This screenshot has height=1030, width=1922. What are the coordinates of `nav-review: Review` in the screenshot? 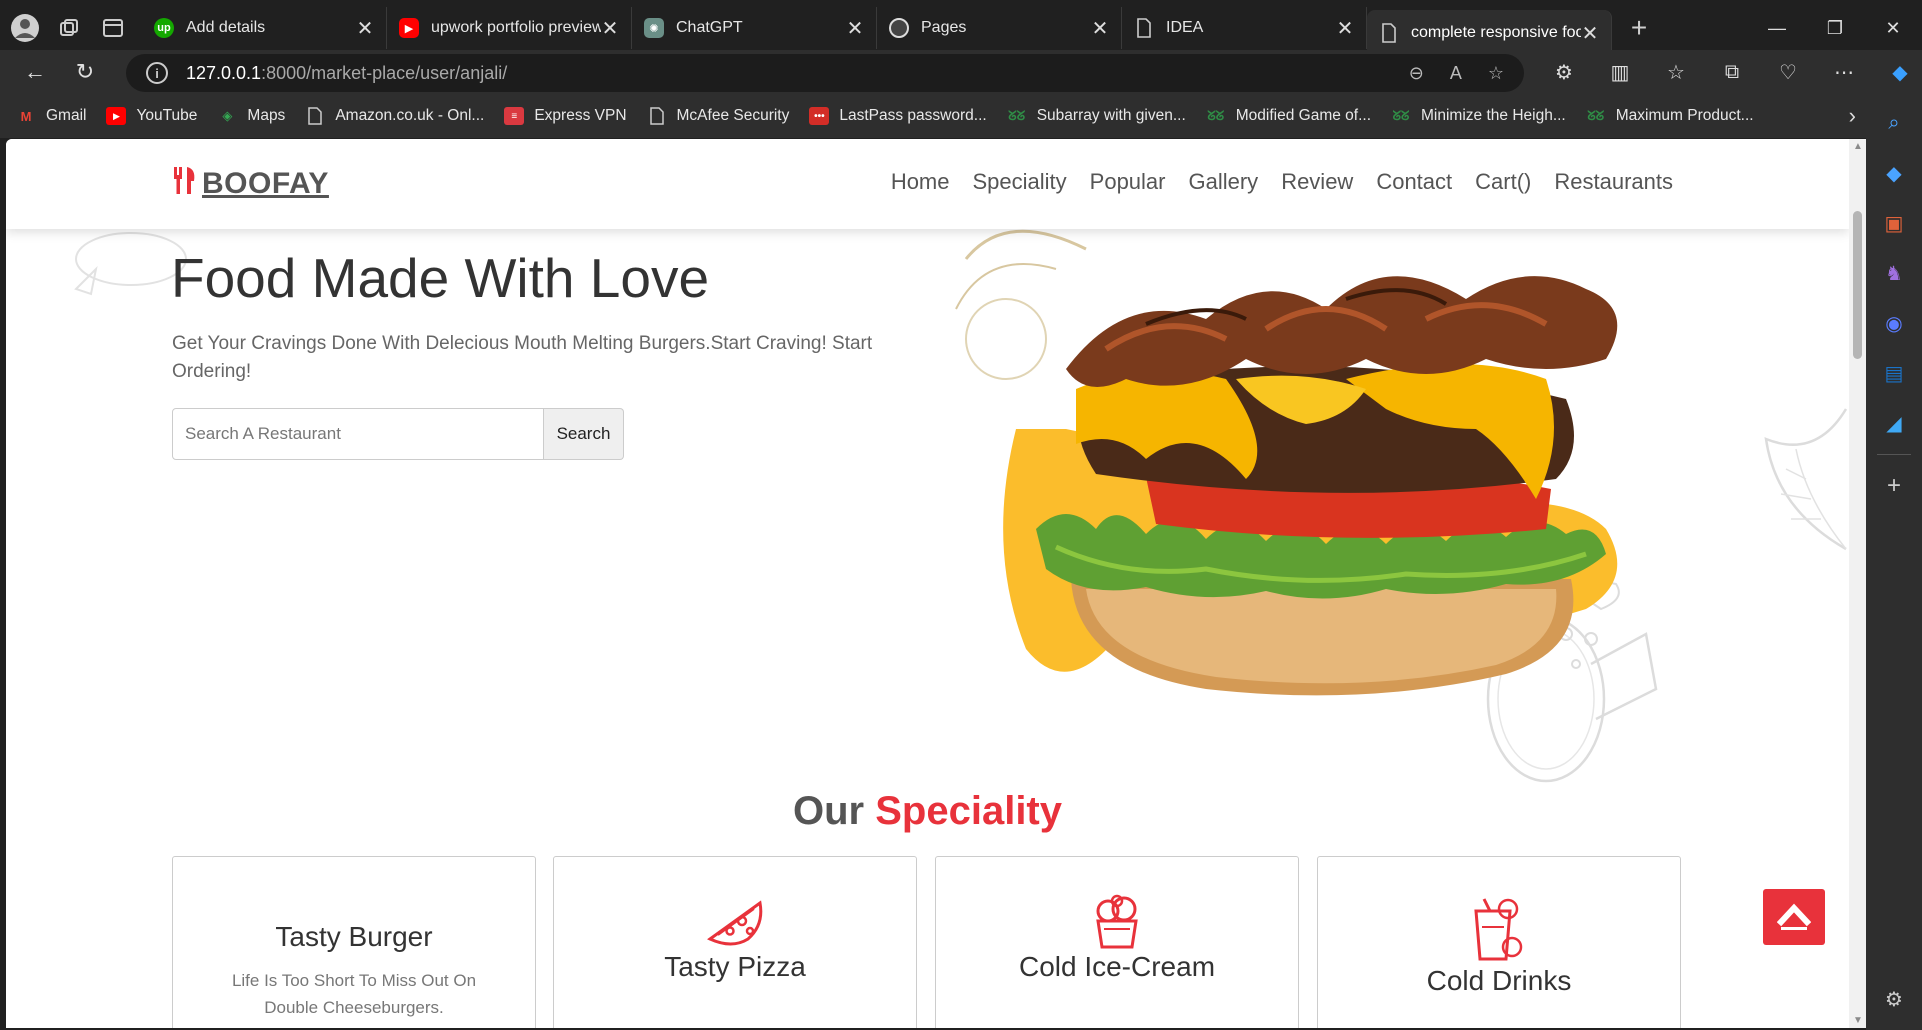 It's located at (1317, 182).